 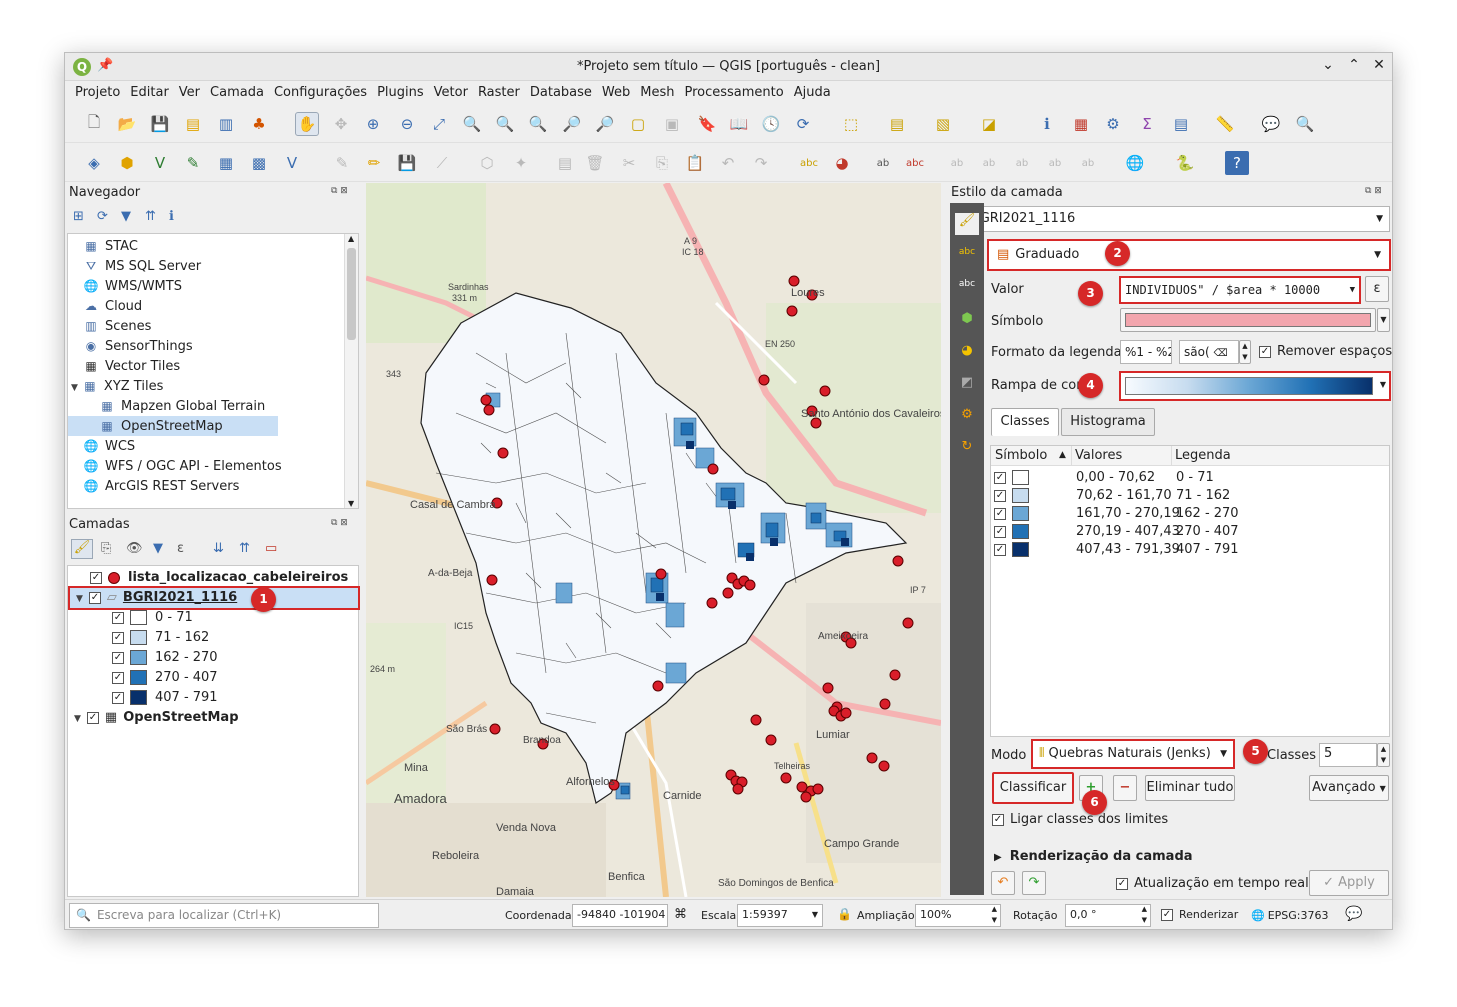 I want to click on maximize-icon: ⌃, so click(x=1354, y=65).